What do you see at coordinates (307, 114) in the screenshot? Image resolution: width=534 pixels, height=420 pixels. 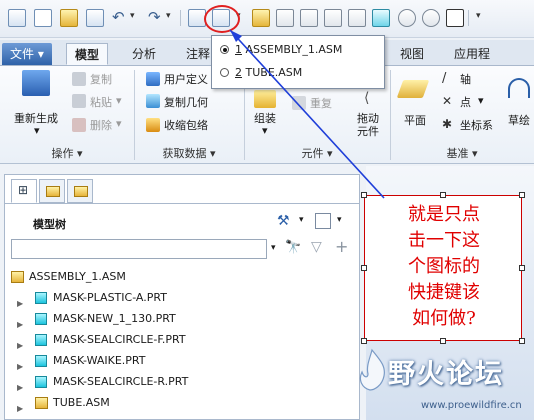 I see `arrow-line` at bounding box center [307, 114].